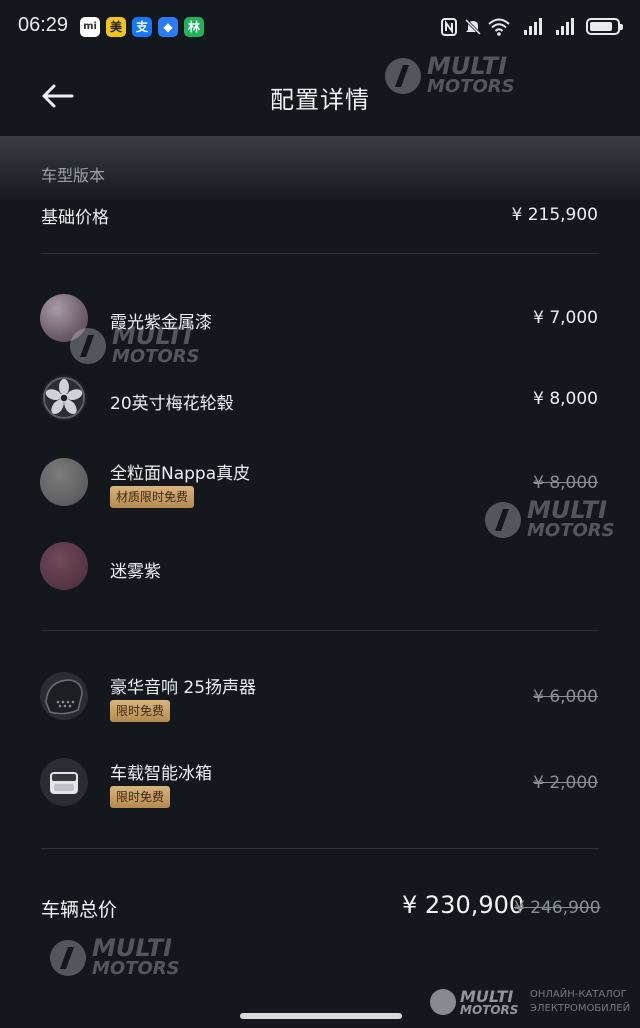  Describe the element at coordinates (64, 398) in the screenshot. I see `wheel-swatch` at that location.